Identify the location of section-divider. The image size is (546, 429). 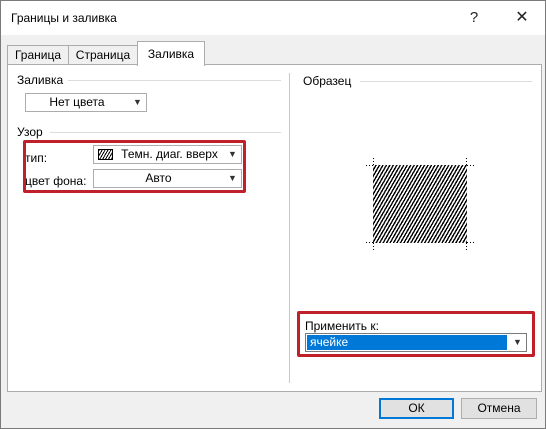
(289, 228).